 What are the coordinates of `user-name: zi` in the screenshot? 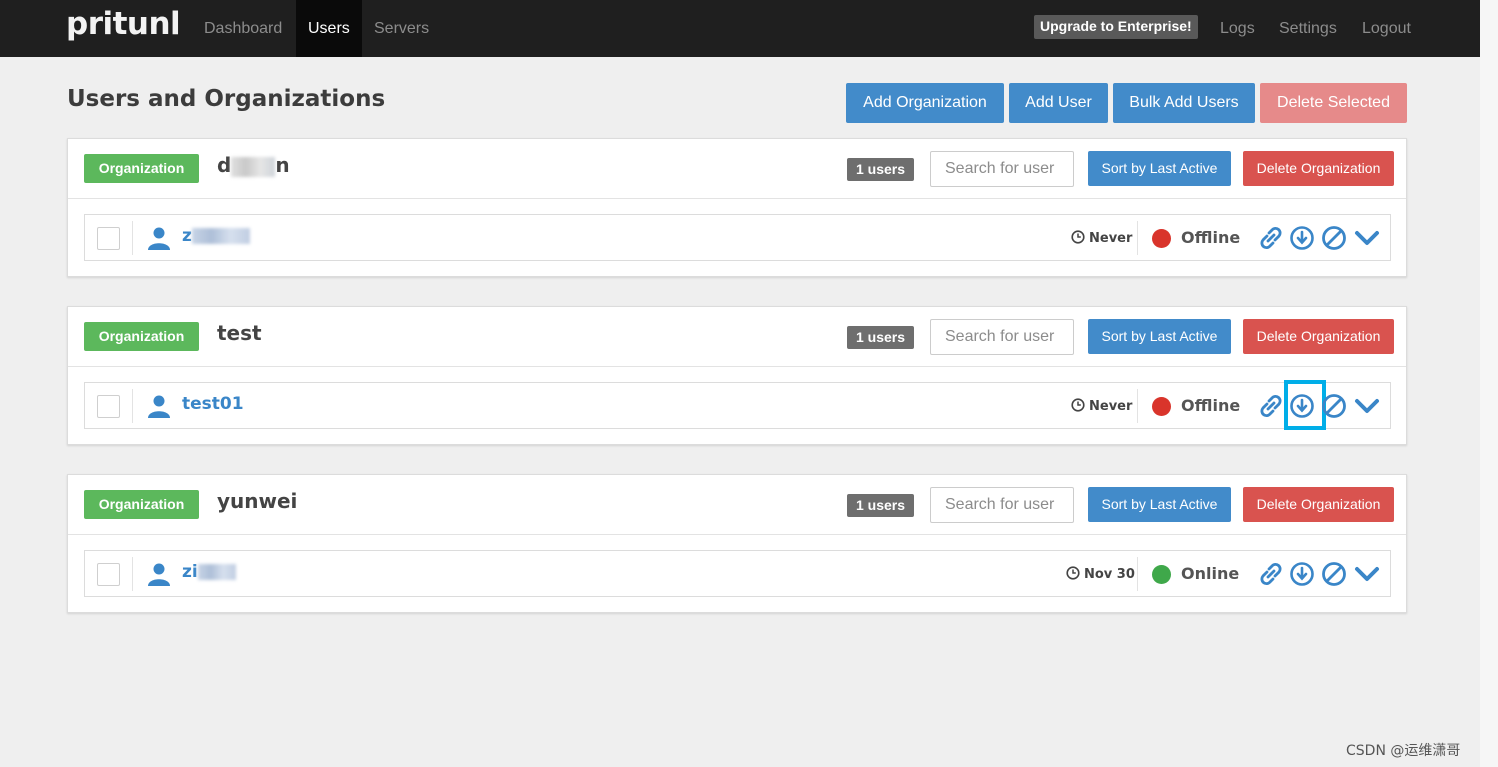 It's located at (209, 572).